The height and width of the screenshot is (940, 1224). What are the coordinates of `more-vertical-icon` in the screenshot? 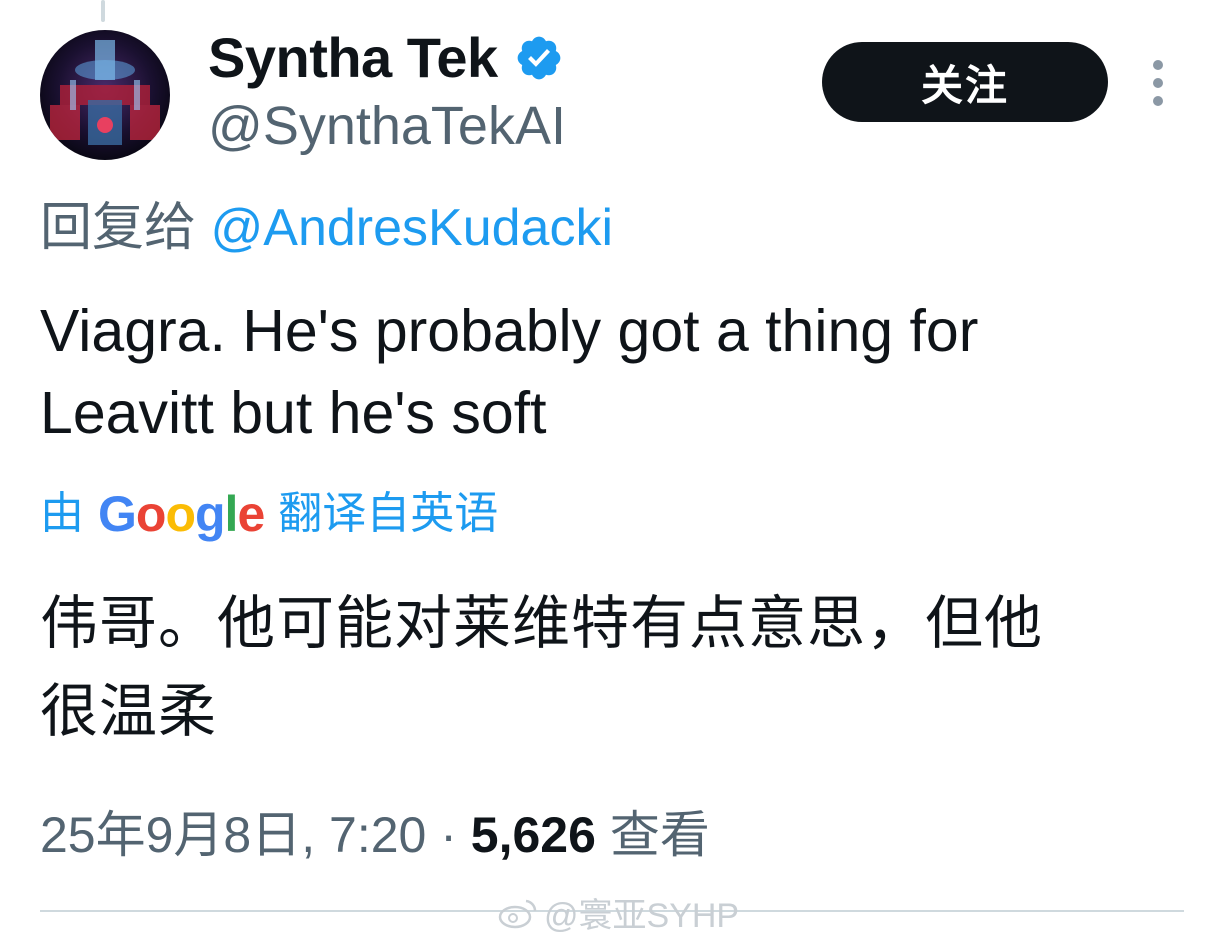 It's located at (1158, 83).